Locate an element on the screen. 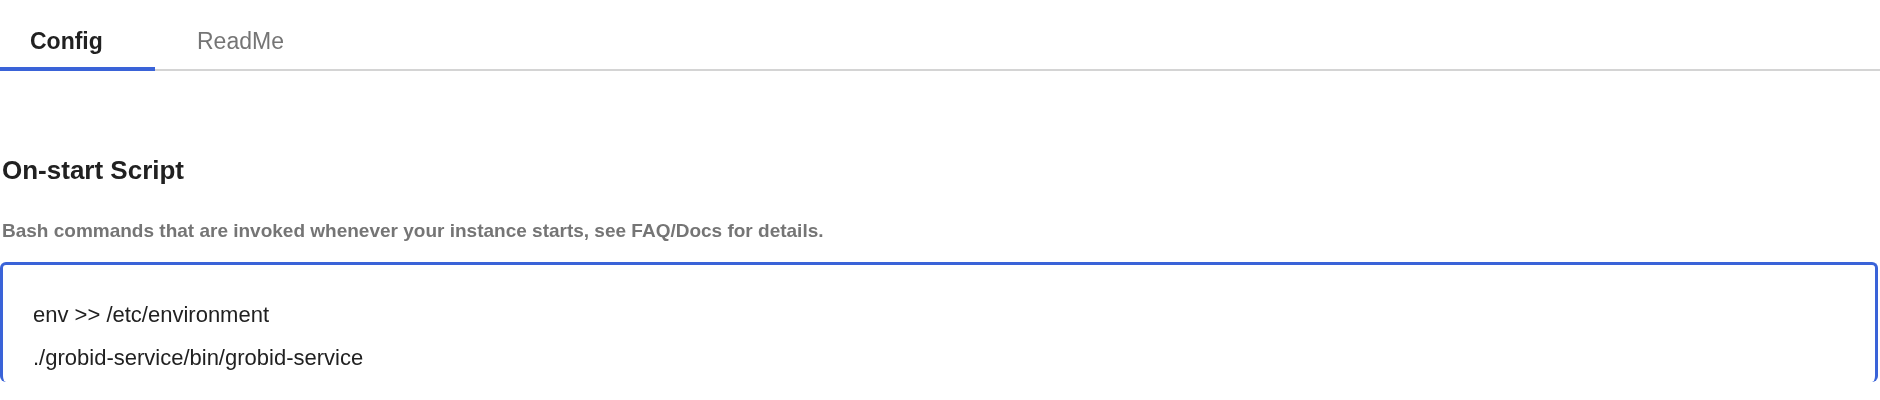 The height and width of the screenshot is (400, 1880). tab: Config is located at coordinates (77, 46).